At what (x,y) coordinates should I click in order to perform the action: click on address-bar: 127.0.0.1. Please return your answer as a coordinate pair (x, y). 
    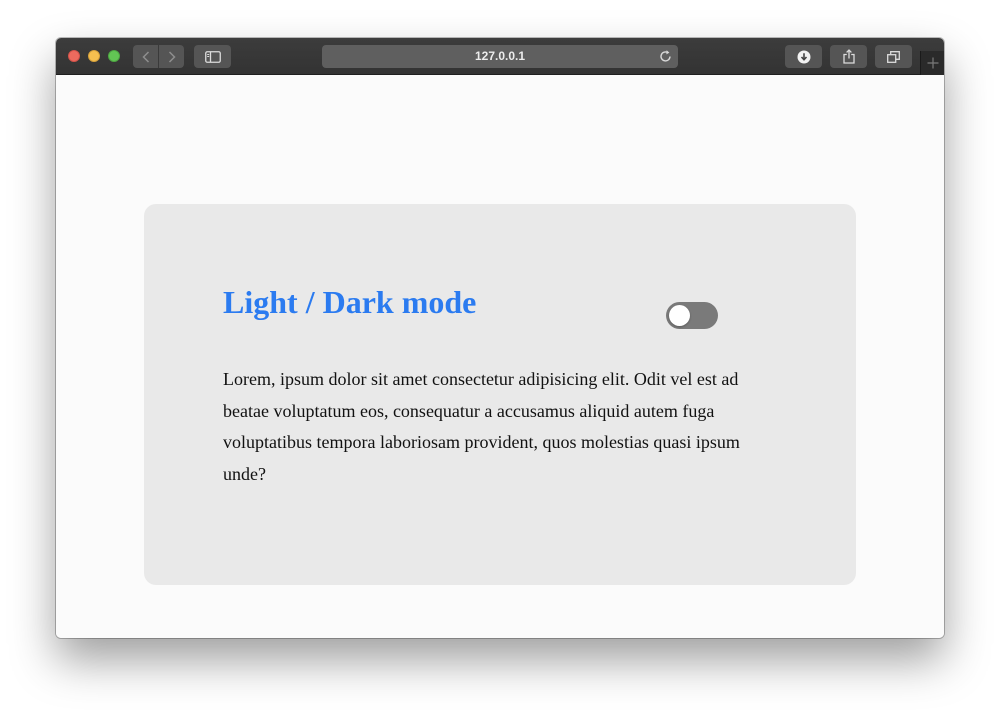
    Looking at the image, I should click on (500, 56).